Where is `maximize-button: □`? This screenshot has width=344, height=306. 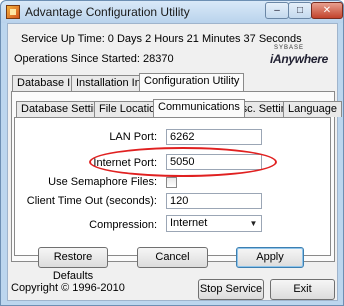
maximize-button: □ is located at coordinates (300, 10).